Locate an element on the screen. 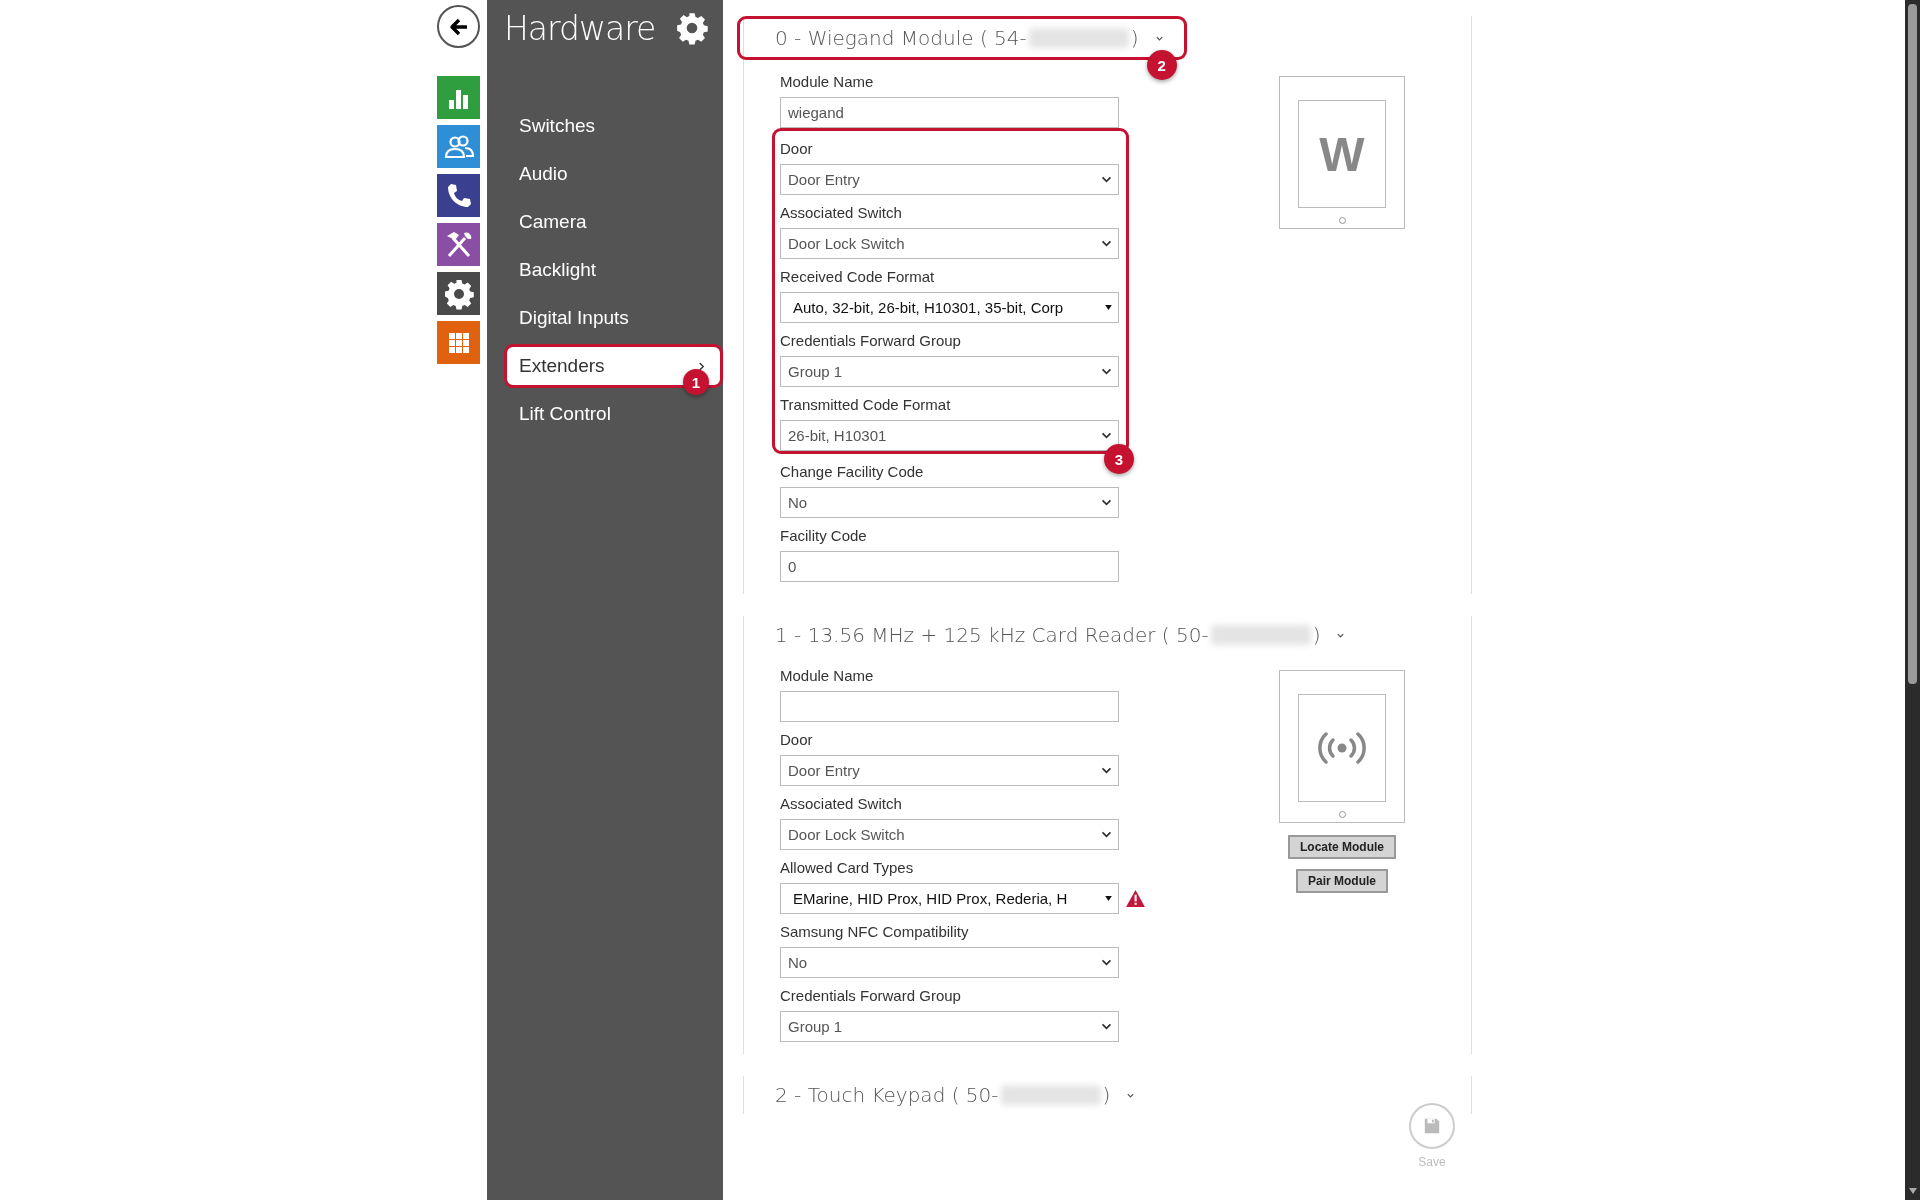 Image resolution: width=1920 pixels, height=1200 pixels. module-title: 1 - 13.56 MHz + 125 kHz Card Reader ( 50- is located at coordinates (992, 635).